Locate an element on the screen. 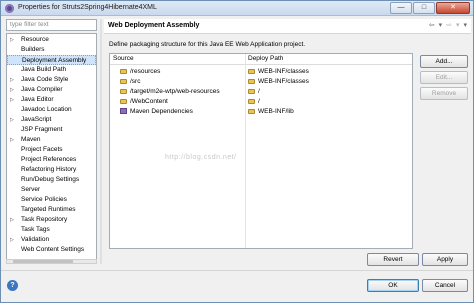 This screenshot has width=474, height=303. tree-item-task-tags: Task Tags is located at coordinates (51, 230).